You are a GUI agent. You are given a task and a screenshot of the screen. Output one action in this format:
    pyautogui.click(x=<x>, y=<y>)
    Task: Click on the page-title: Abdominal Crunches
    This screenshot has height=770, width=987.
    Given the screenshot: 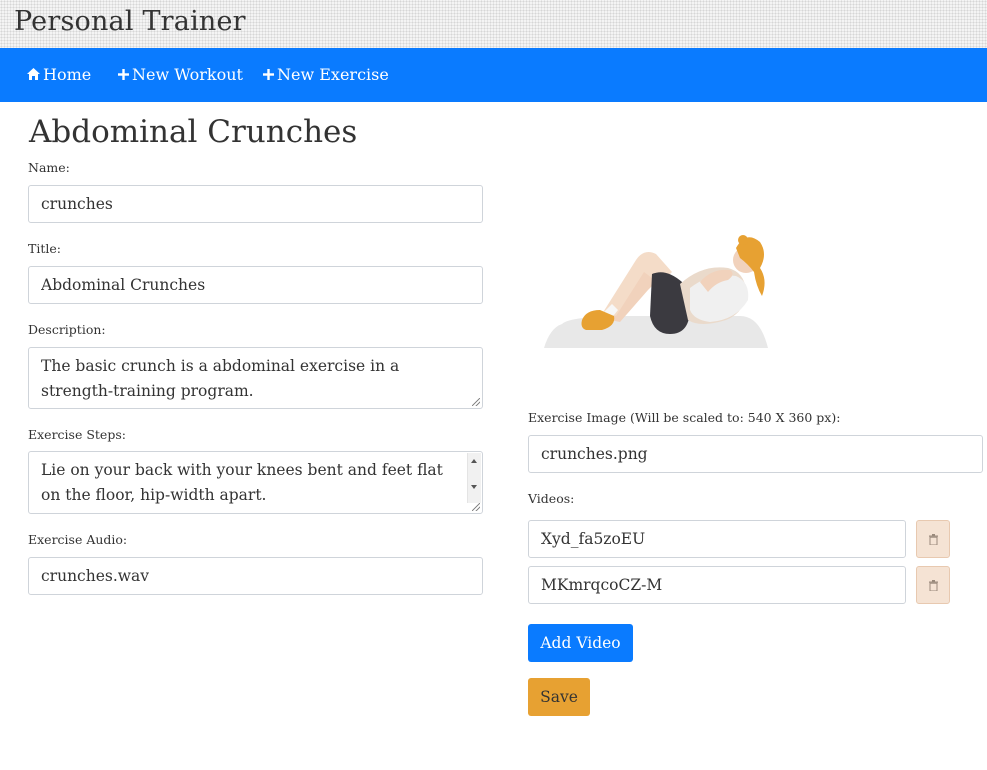 What is the action you would take?
    pyautogui.click(x=193, y=132)
    